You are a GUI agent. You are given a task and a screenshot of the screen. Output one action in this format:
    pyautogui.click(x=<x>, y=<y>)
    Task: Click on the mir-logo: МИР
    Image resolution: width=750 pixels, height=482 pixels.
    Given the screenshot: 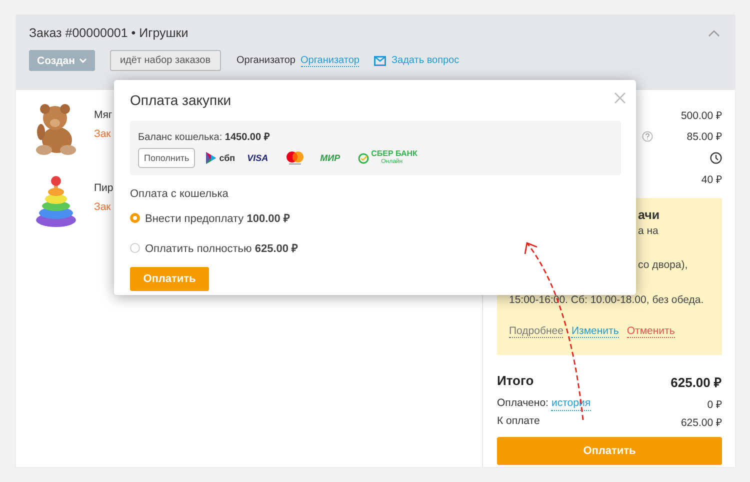 What is the action you would take?
    pyautogui.click(x=330, y=158)
    